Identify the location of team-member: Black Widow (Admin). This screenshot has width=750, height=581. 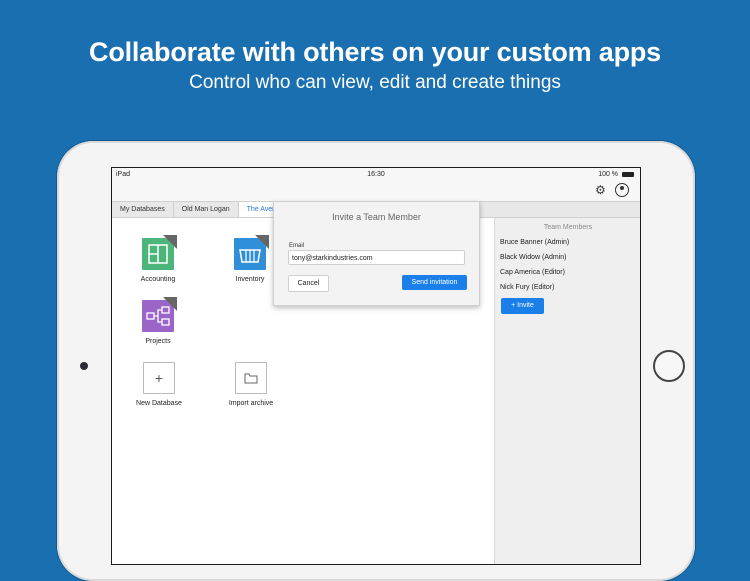
(533, 257).